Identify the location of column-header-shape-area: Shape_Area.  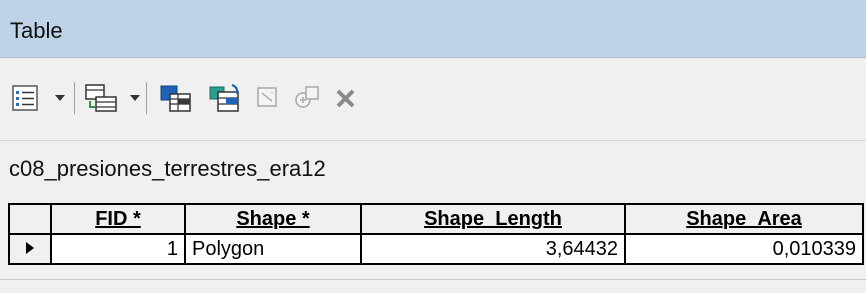
(744, 219).